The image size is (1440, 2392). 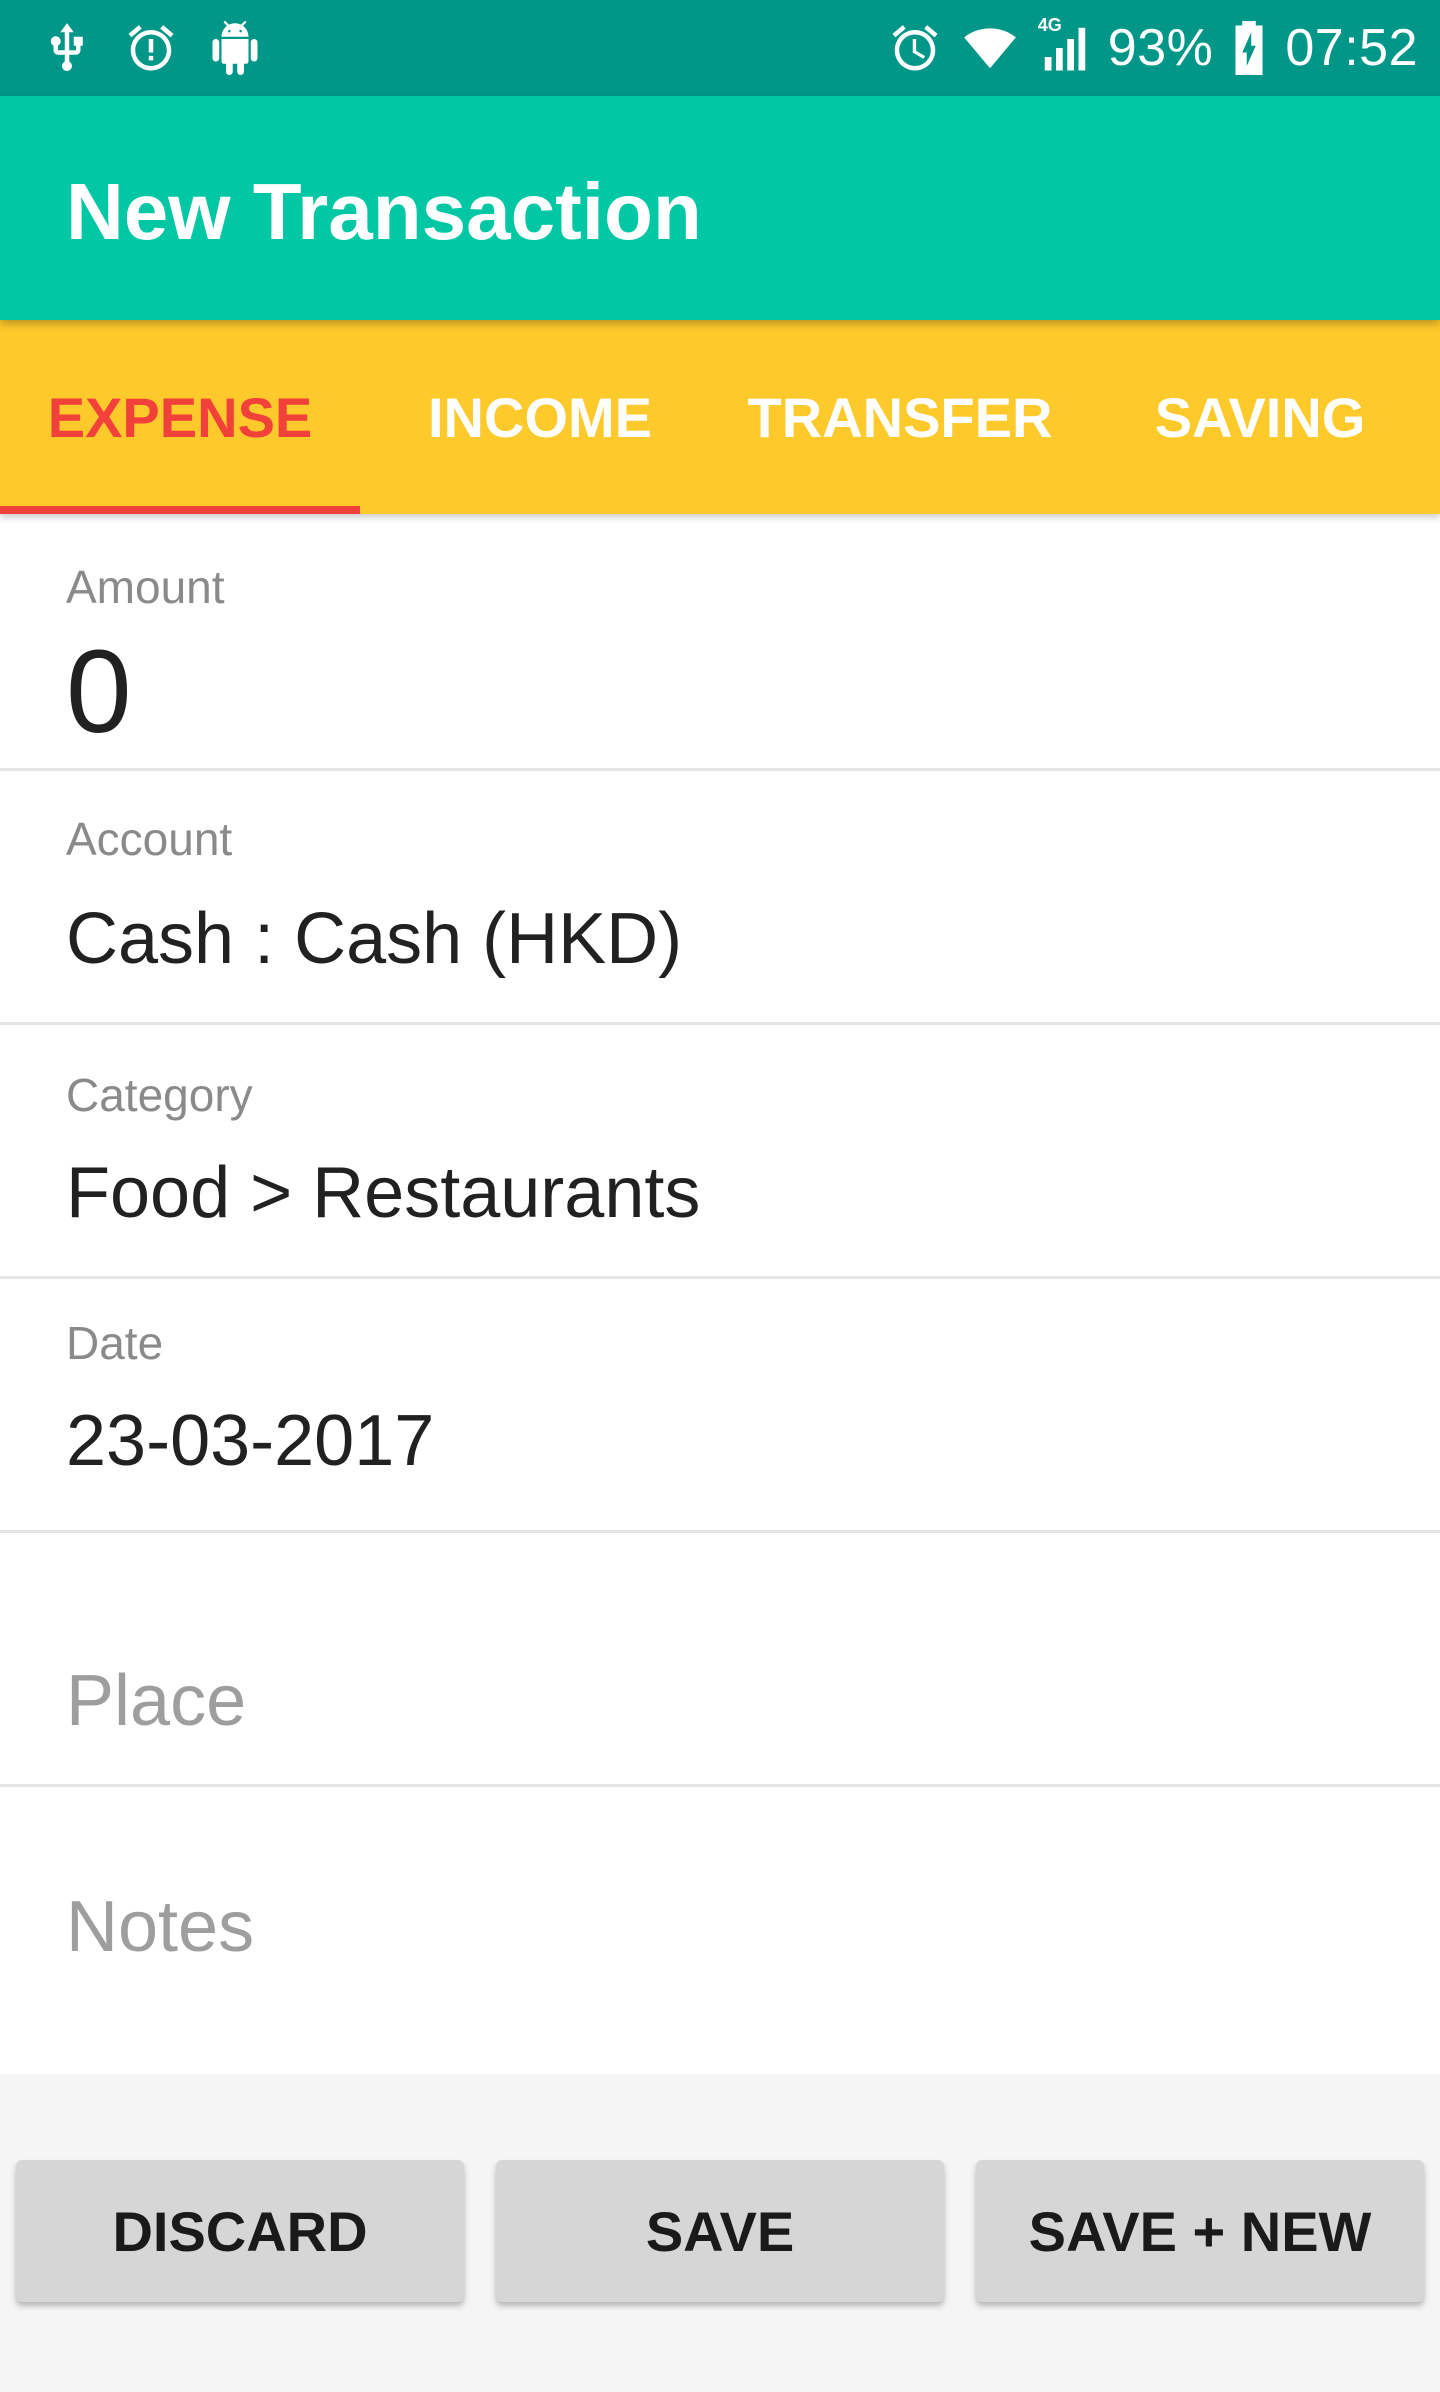 I want to click on tab-income: INCOME, so click(x=540, y=417).